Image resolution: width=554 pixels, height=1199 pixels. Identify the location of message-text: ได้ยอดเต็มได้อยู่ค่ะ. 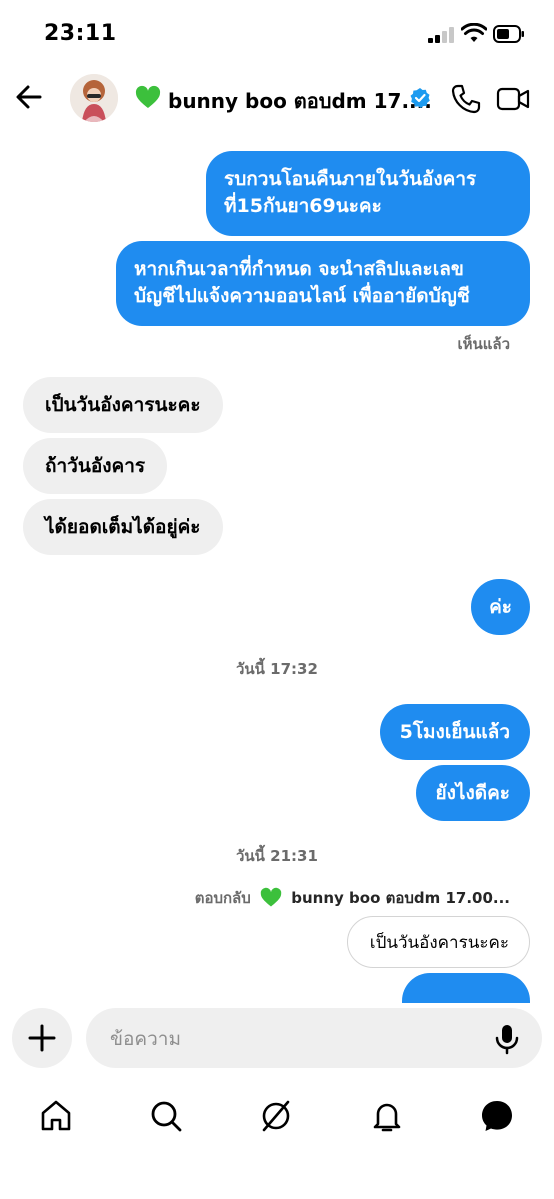
(123, 527).